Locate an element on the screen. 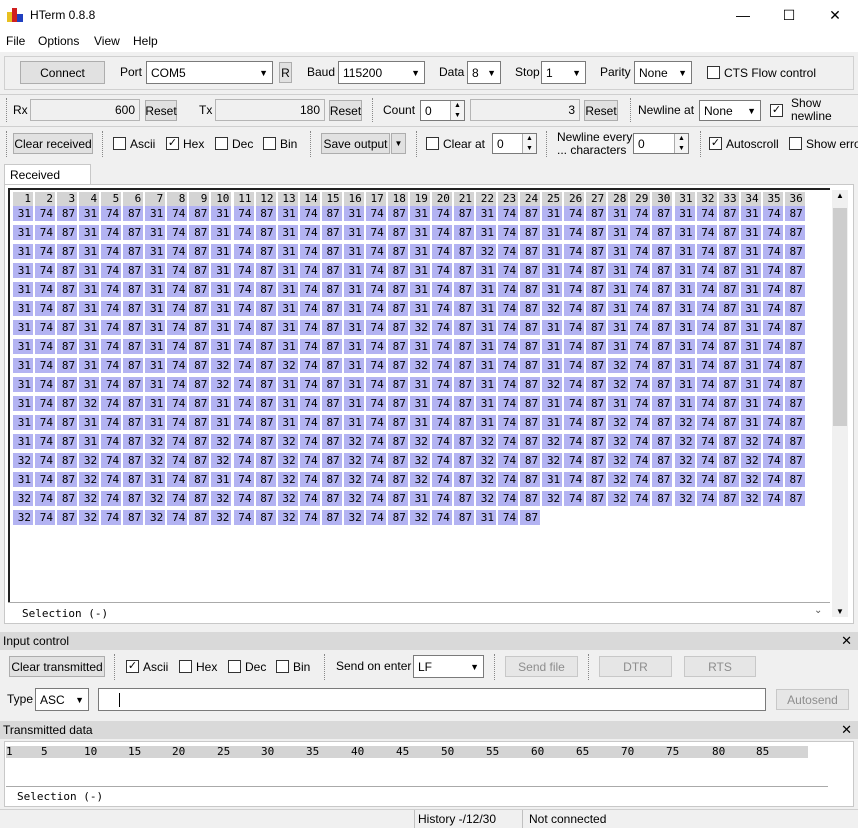 The height and width of the screenshot is (828, 858). menu-view: View is located at coordinates (107, 41).